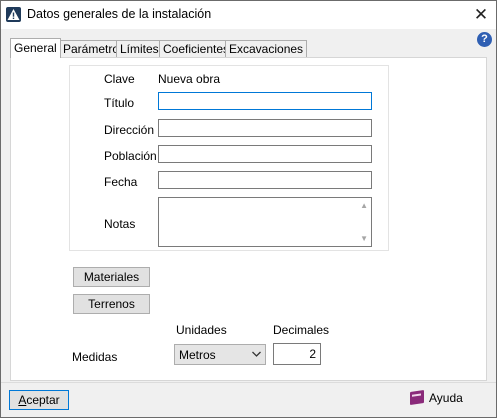  What do you see at coordinates (248, 15) in the screenshot?
I see `title-bar: Datos generales de la instalación ✕` at bounding box center [248, 15].